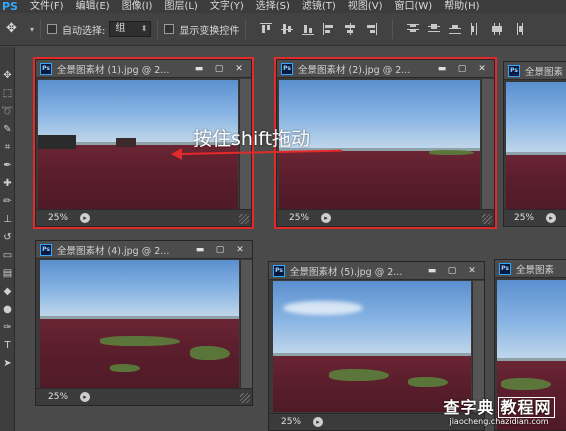 This screenshot has height=431, width=566. What do you see at coordinates (17, 29) in the screenshot?
I see `move-tool-icon: ✥` at bounding box center [17, 29].